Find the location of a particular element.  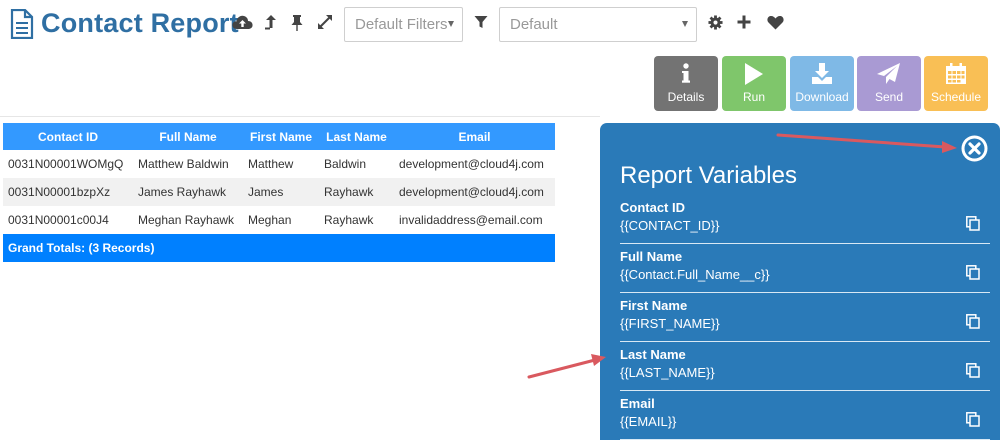

download-button: Download is located at coordinates (822, 83).